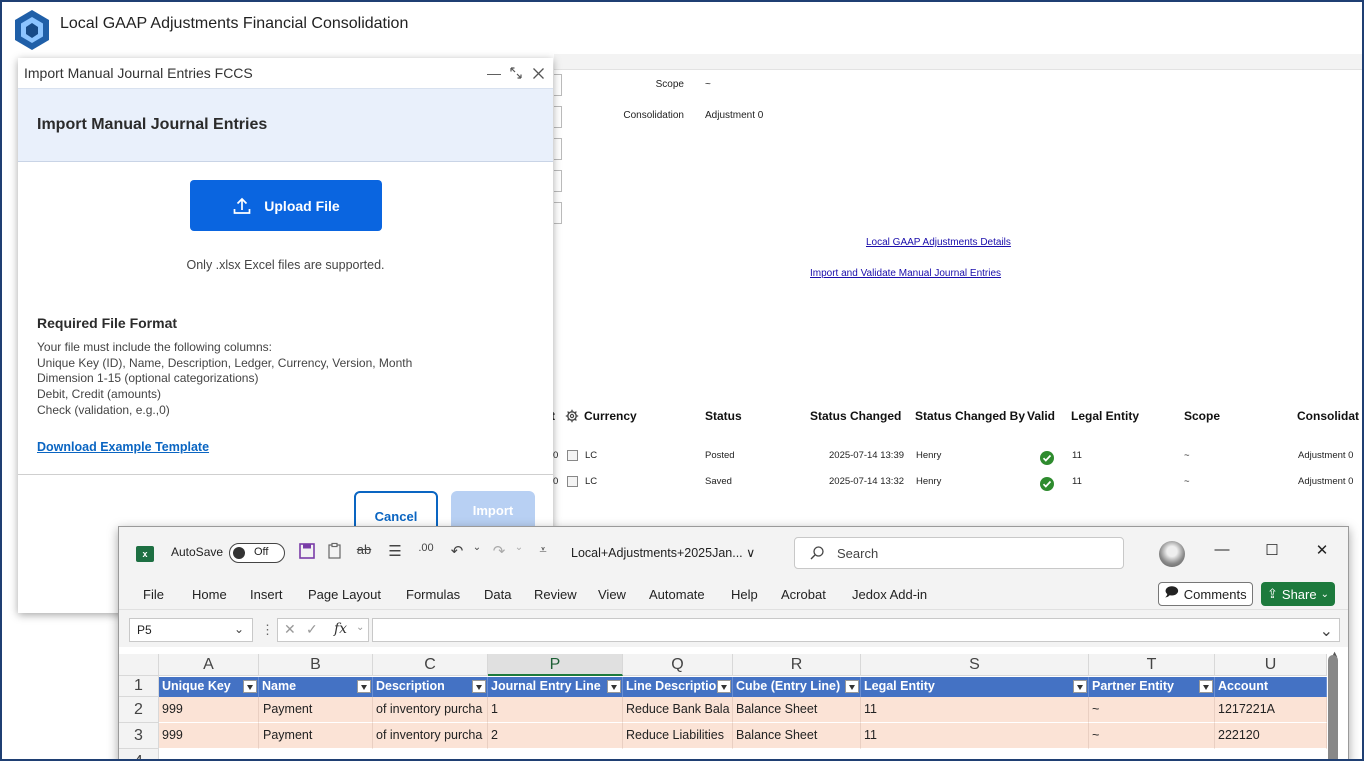 This screenshot has width=1364, height=761. I want to click on align-icon: ☰, so click(395, 553).